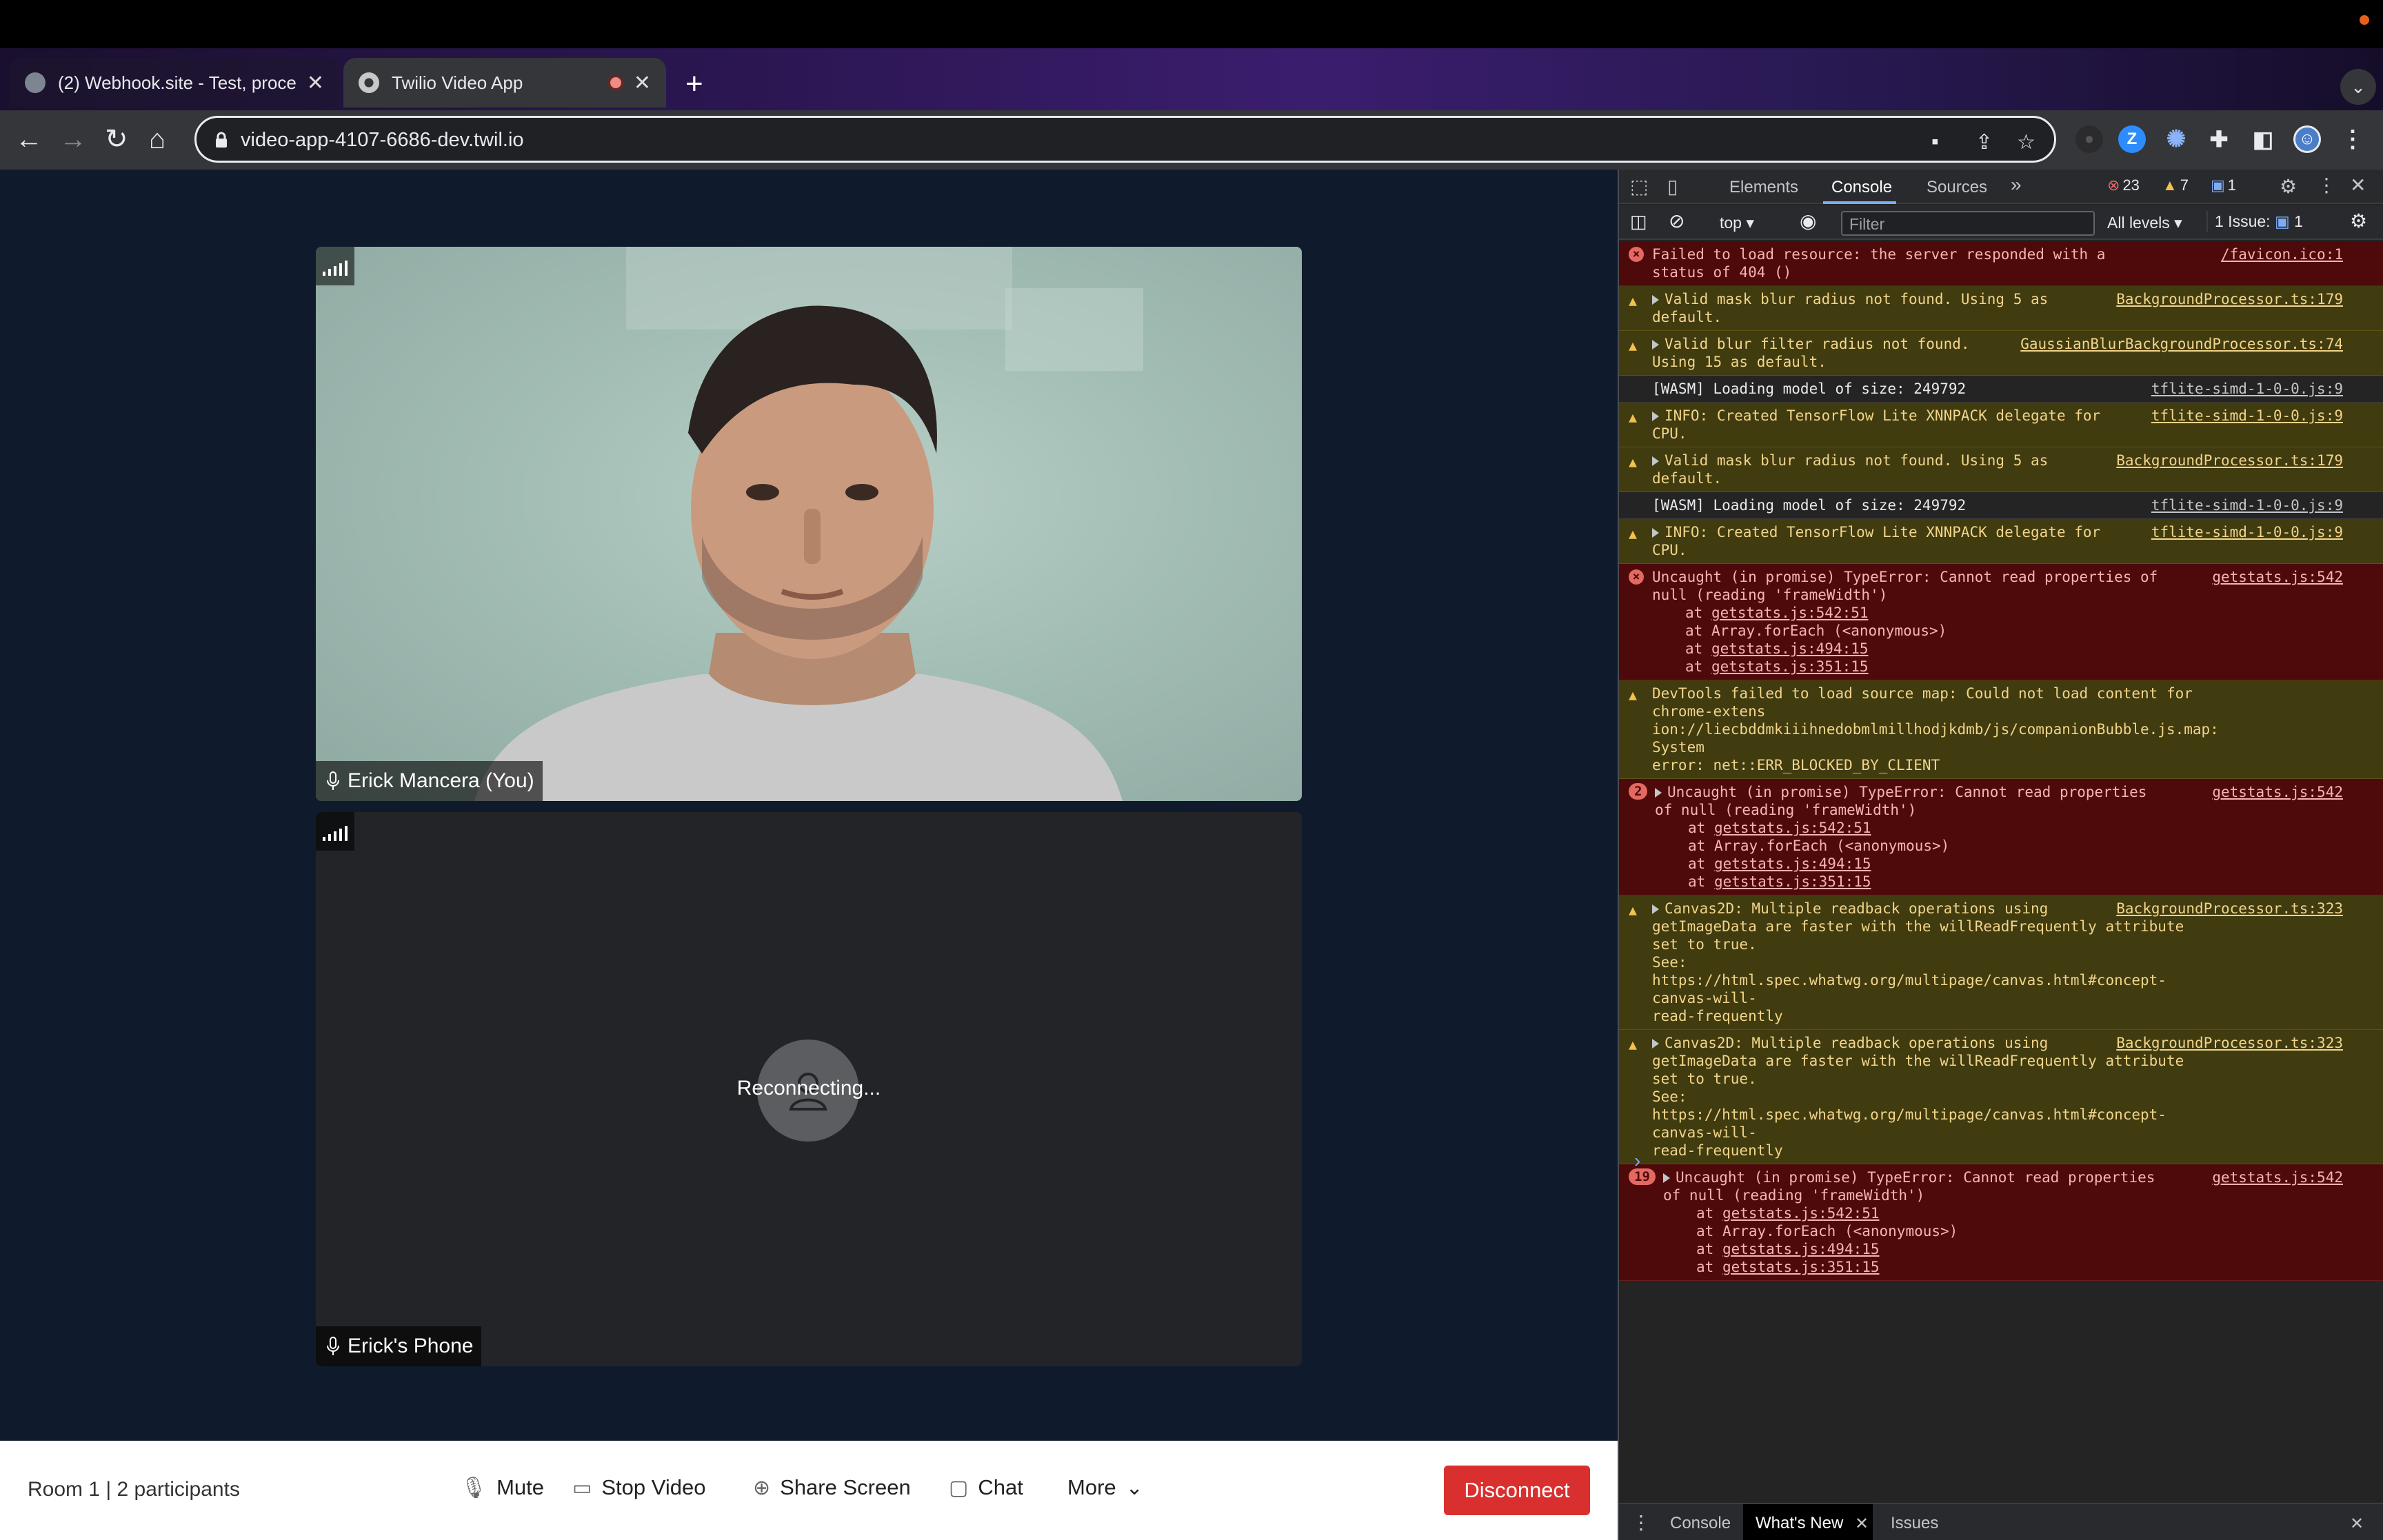 The height and width of the screenshot is (1540, 2383). I want to click on bookmark-star-icon: ☆, so click(2026, 142).